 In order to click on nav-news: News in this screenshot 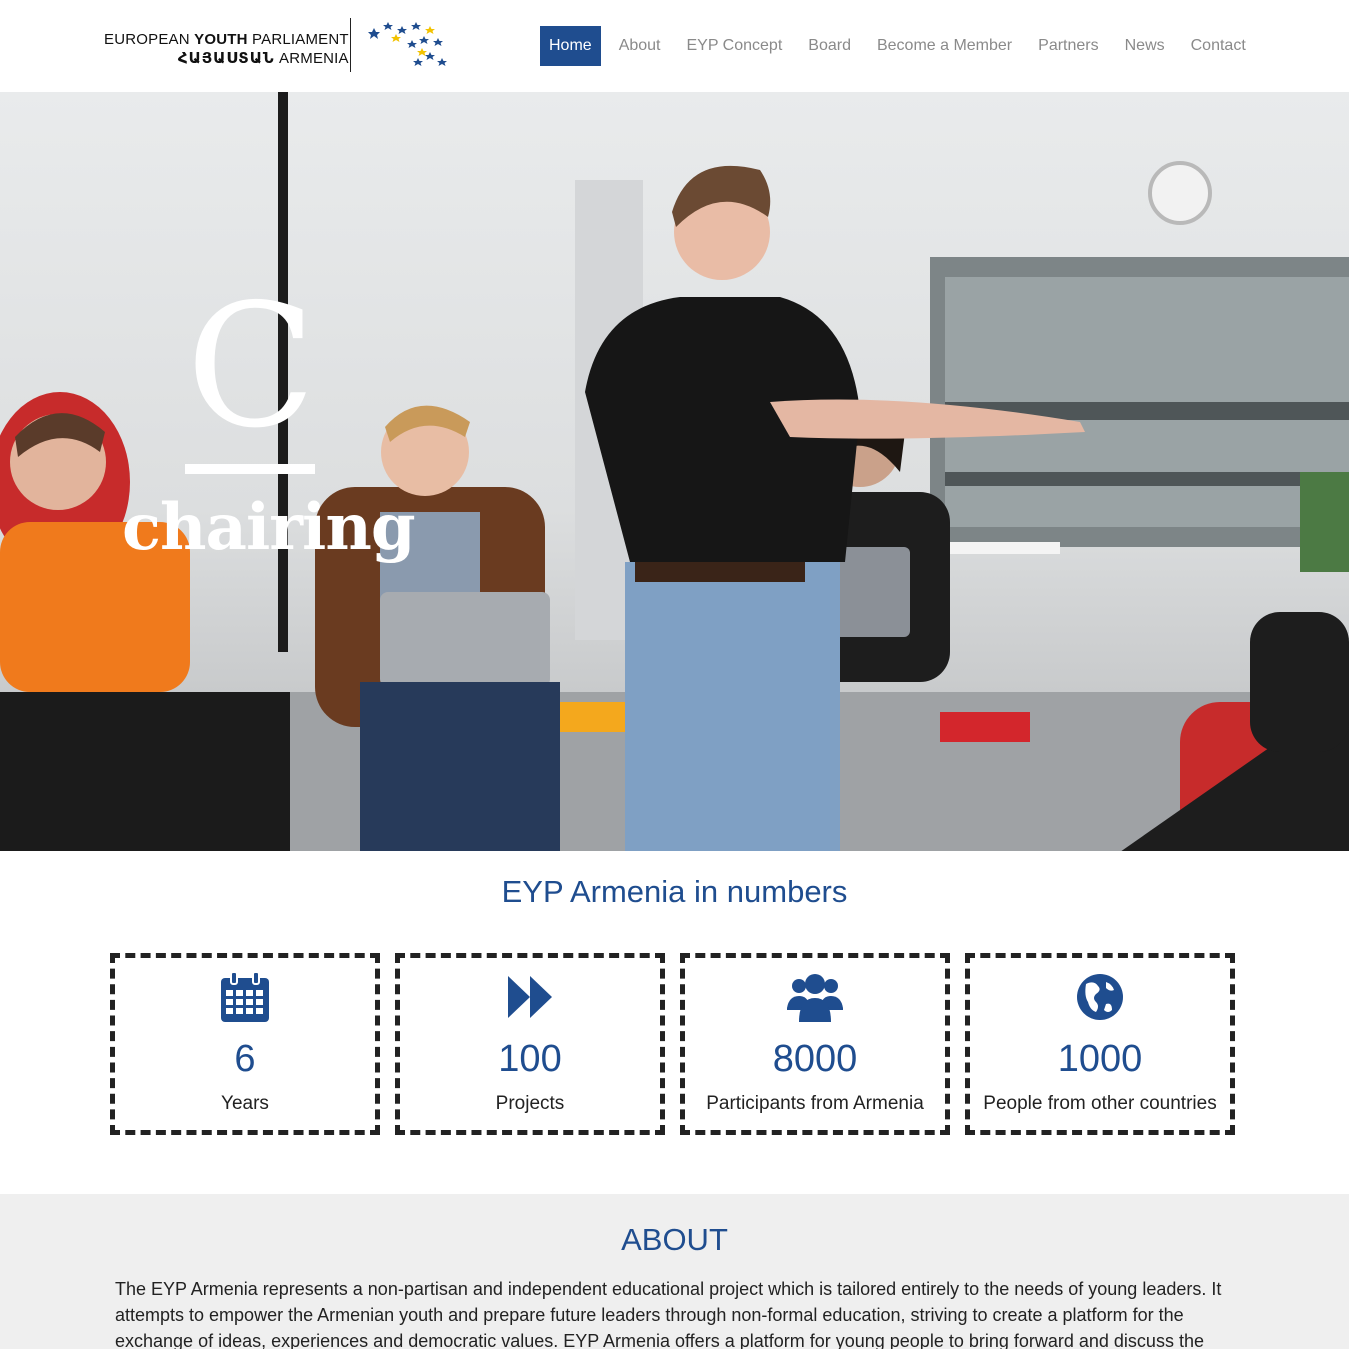, I will do `click(1145, 46)`.